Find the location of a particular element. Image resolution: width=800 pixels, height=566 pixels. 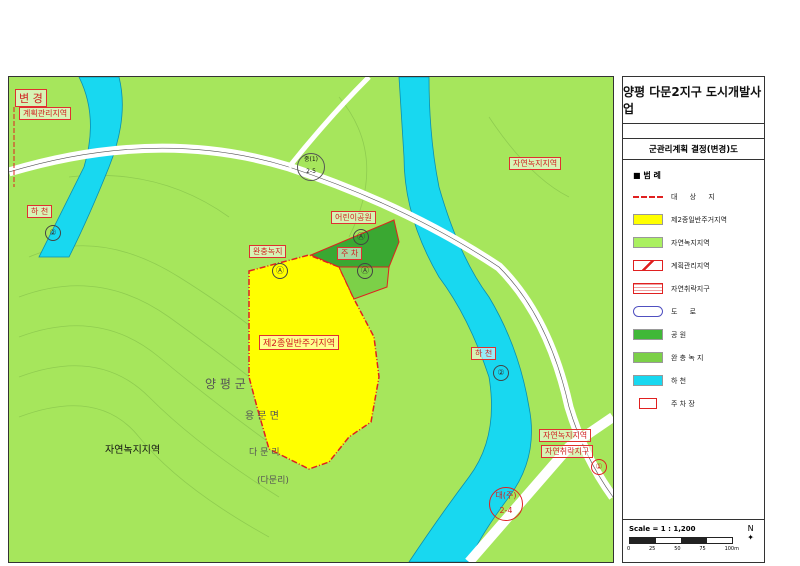

circle-a-3: Ⓐ is located at coordinates (365, 271).